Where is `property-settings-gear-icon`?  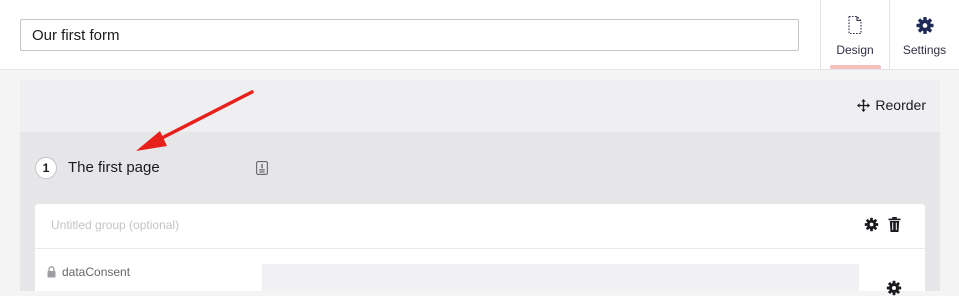
property-settings-gear-icon is located at coordinates (894, 288).